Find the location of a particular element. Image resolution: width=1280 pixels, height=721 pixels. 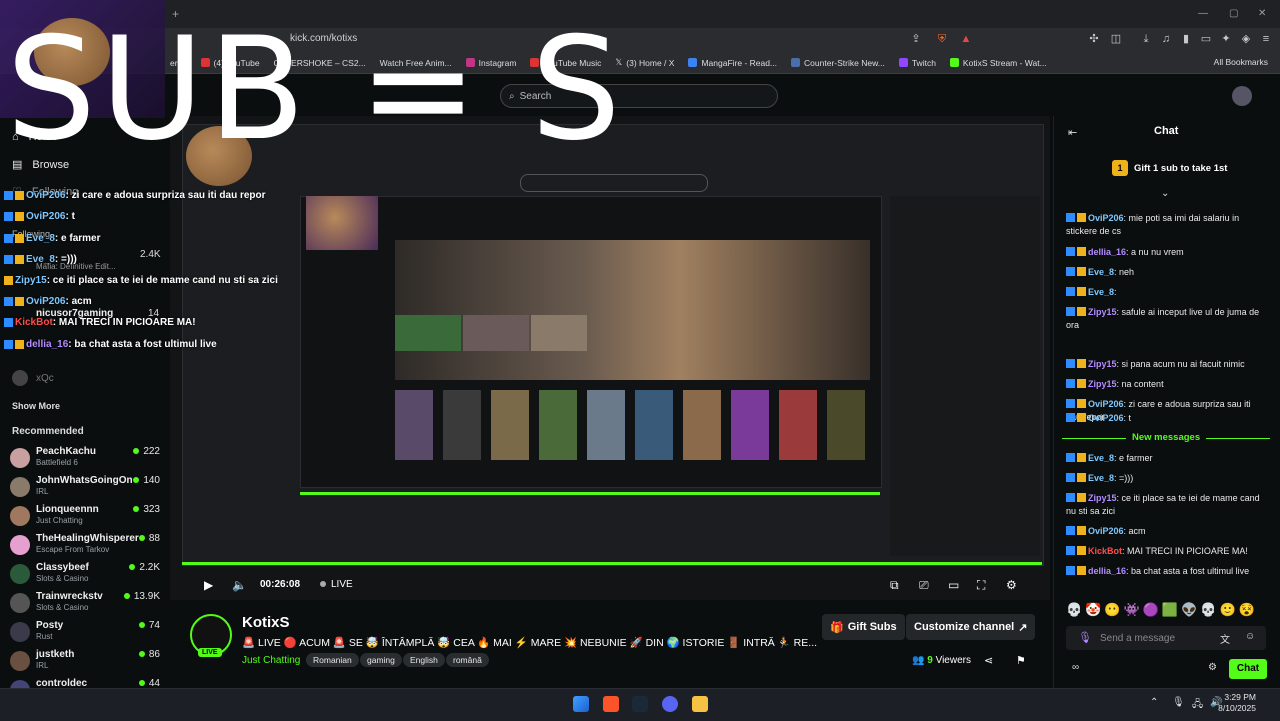

menu-icon: ≡ is located at coordinates (1266, 39).